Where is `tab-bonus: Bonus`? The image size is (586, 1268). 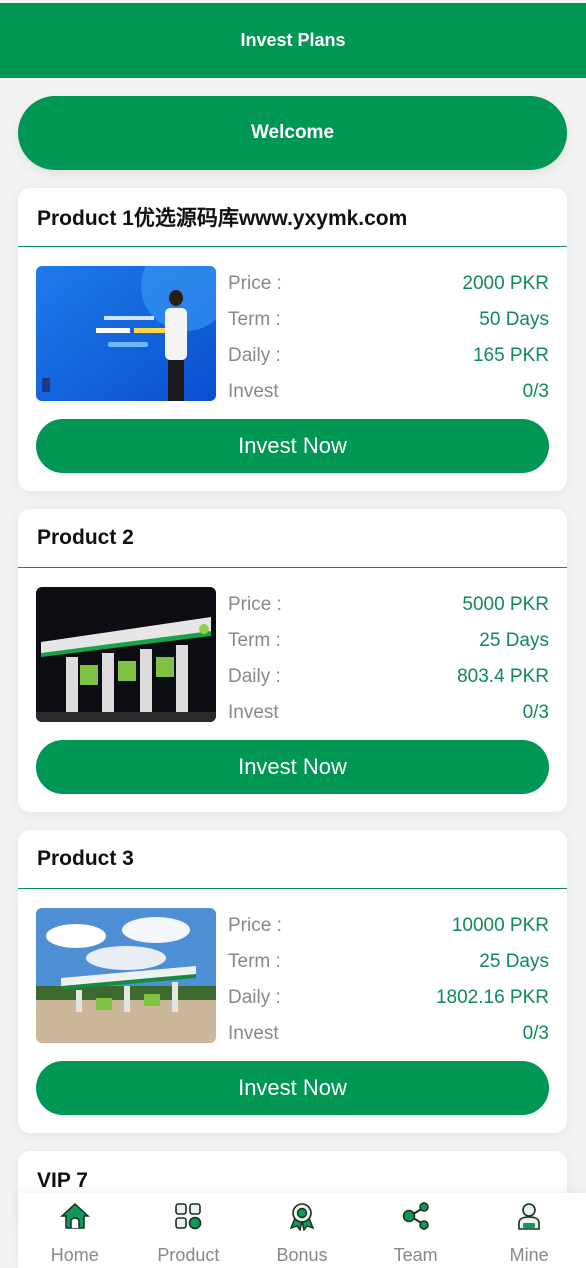
tab-bonus: Bonus is located at coordinates (302, 1230).